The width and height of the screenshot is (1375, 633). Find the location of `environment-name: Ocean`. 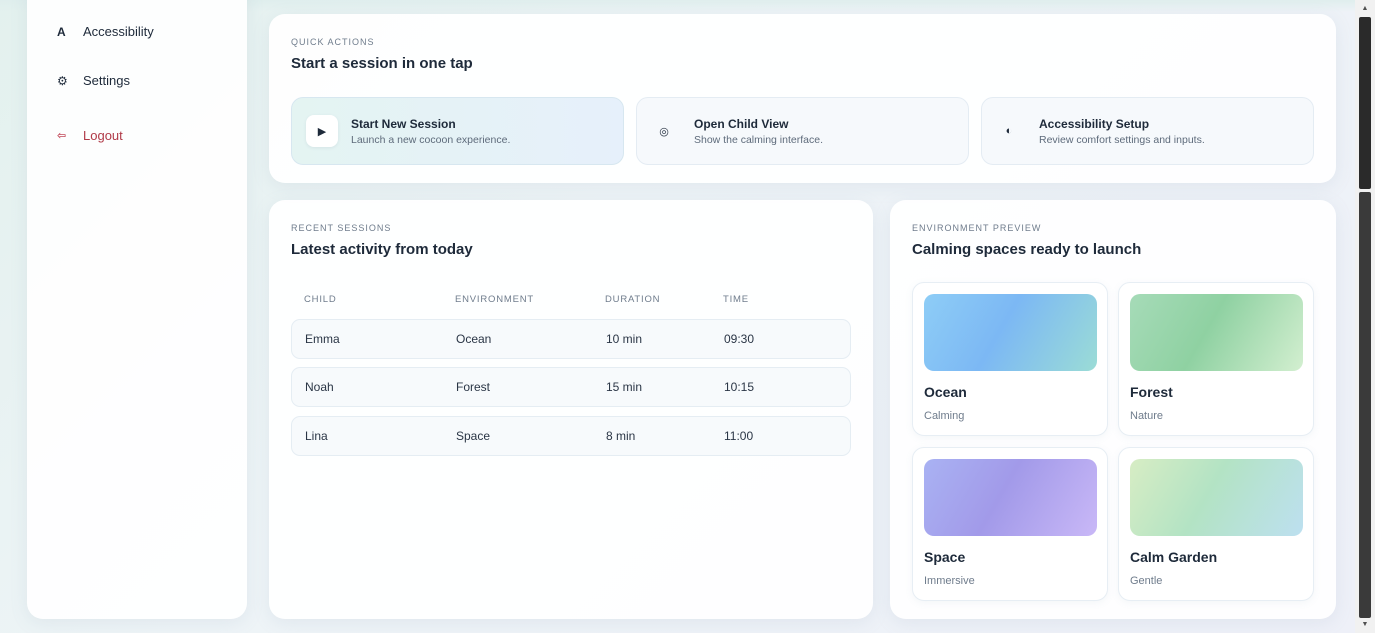

environment-name: Ocean is located at coordinates (945, 392).